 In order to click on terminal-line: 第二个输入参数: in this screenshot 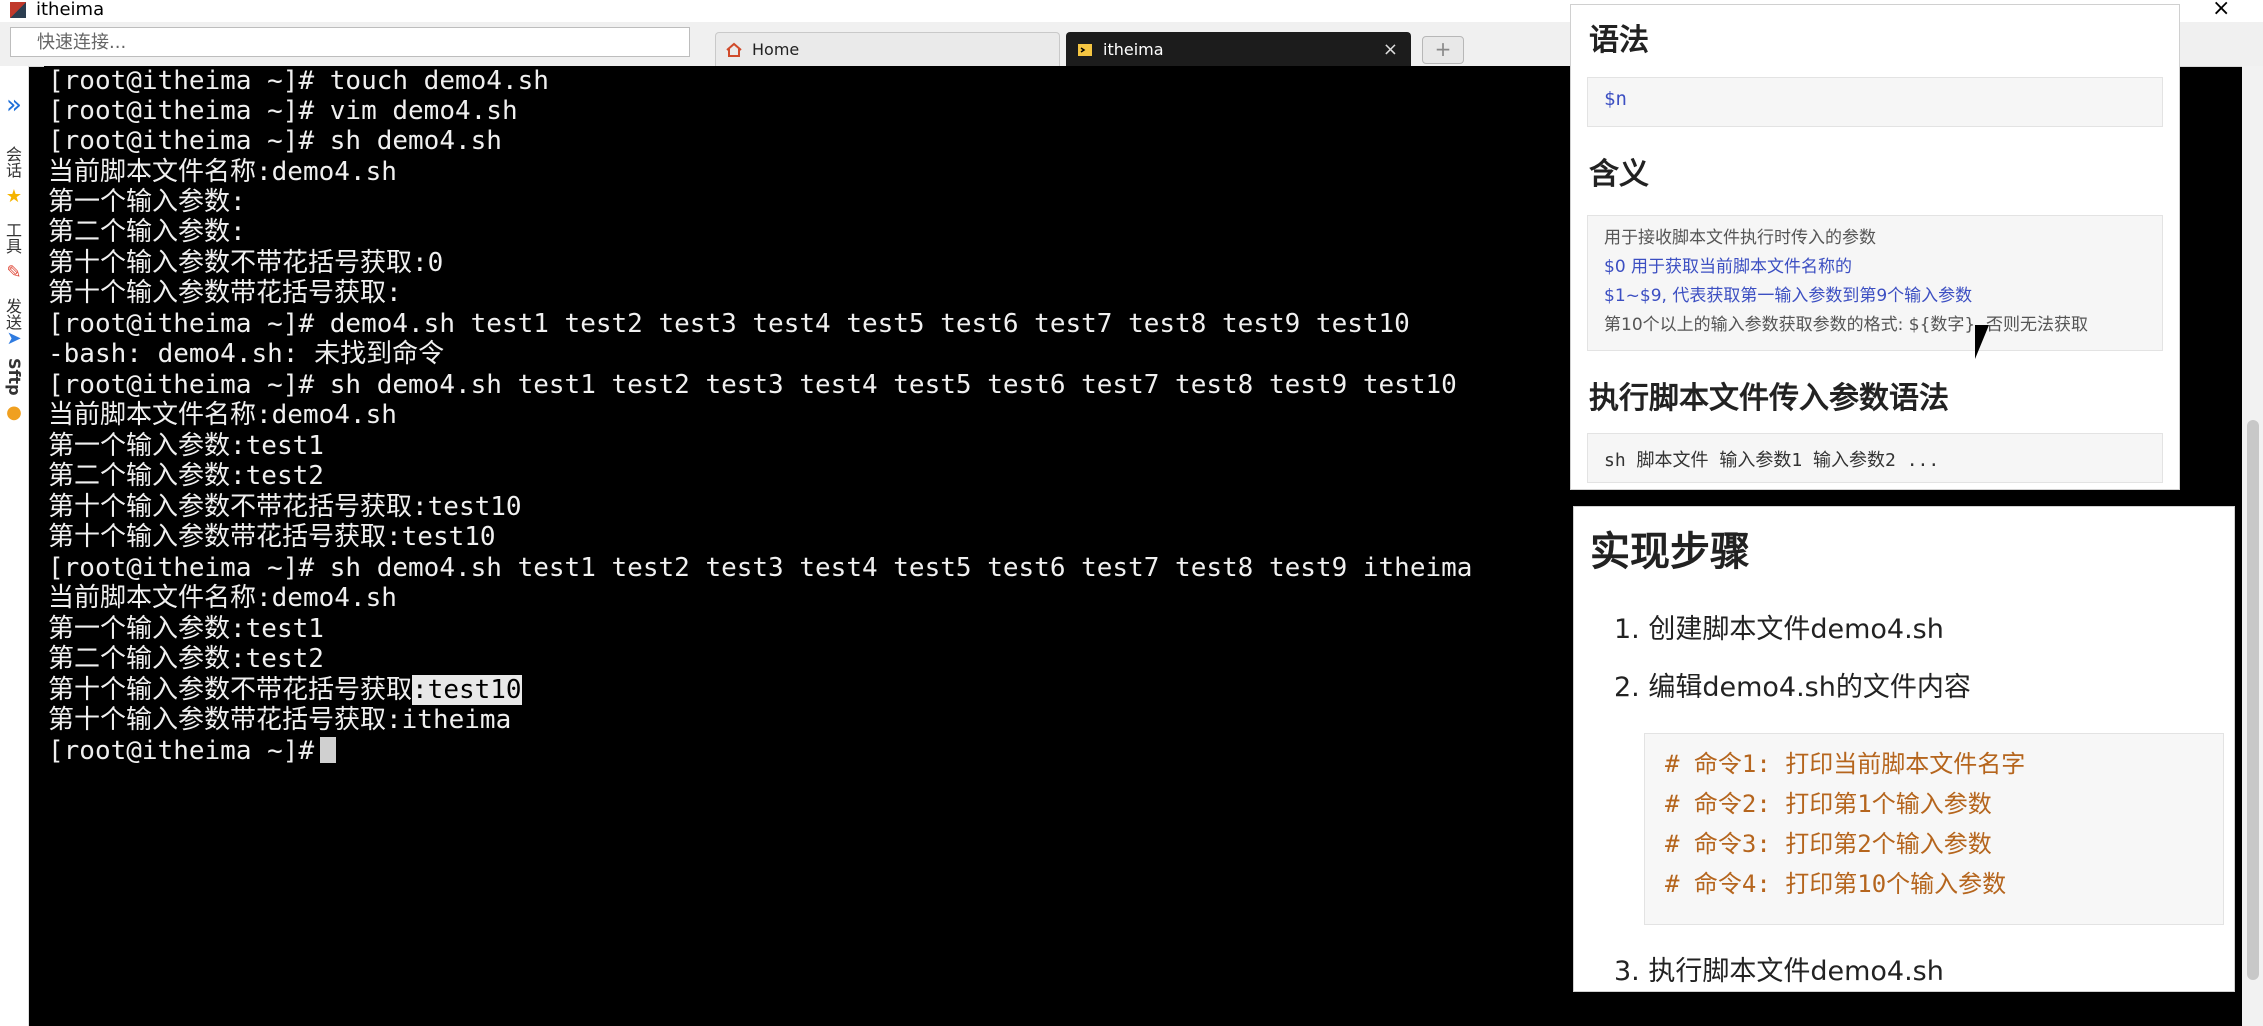, I will do `click(147, 232)`.